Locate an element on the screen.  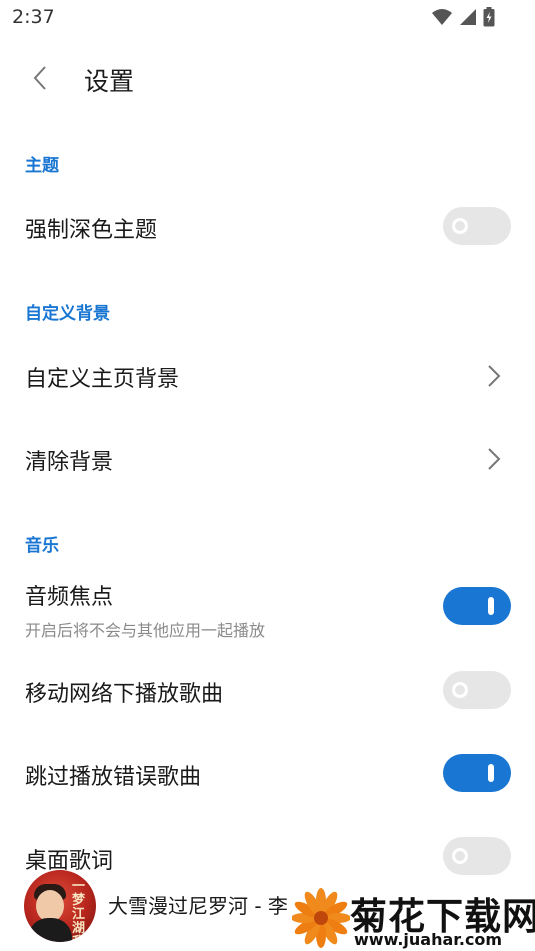
battery-charging-icon is located at coordinates (489, 17).